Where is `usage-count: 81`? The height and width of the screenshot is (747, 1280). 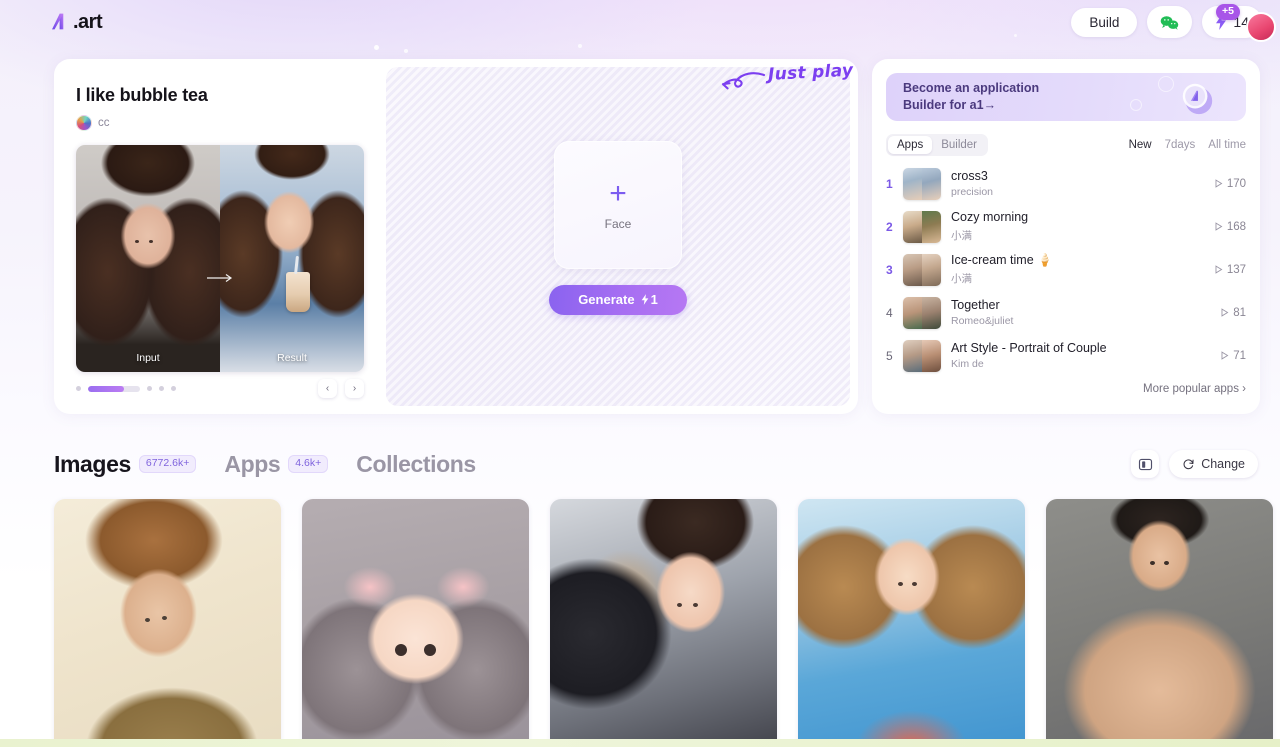
usage-count: 81 is located at coordinates (1233, 313).